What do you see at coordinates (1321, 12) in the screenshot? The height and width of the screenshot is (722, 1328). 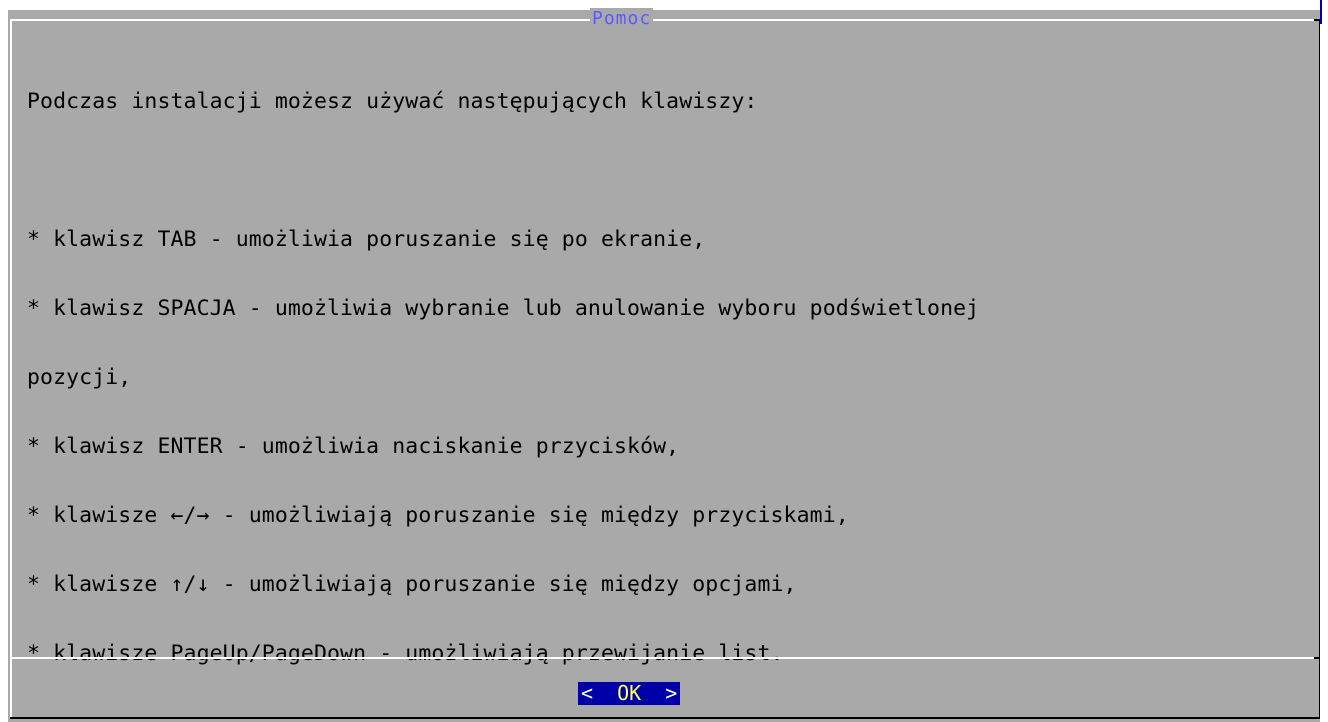 I see `screen-right-edge-accent` at bounding box center [1321, 12].